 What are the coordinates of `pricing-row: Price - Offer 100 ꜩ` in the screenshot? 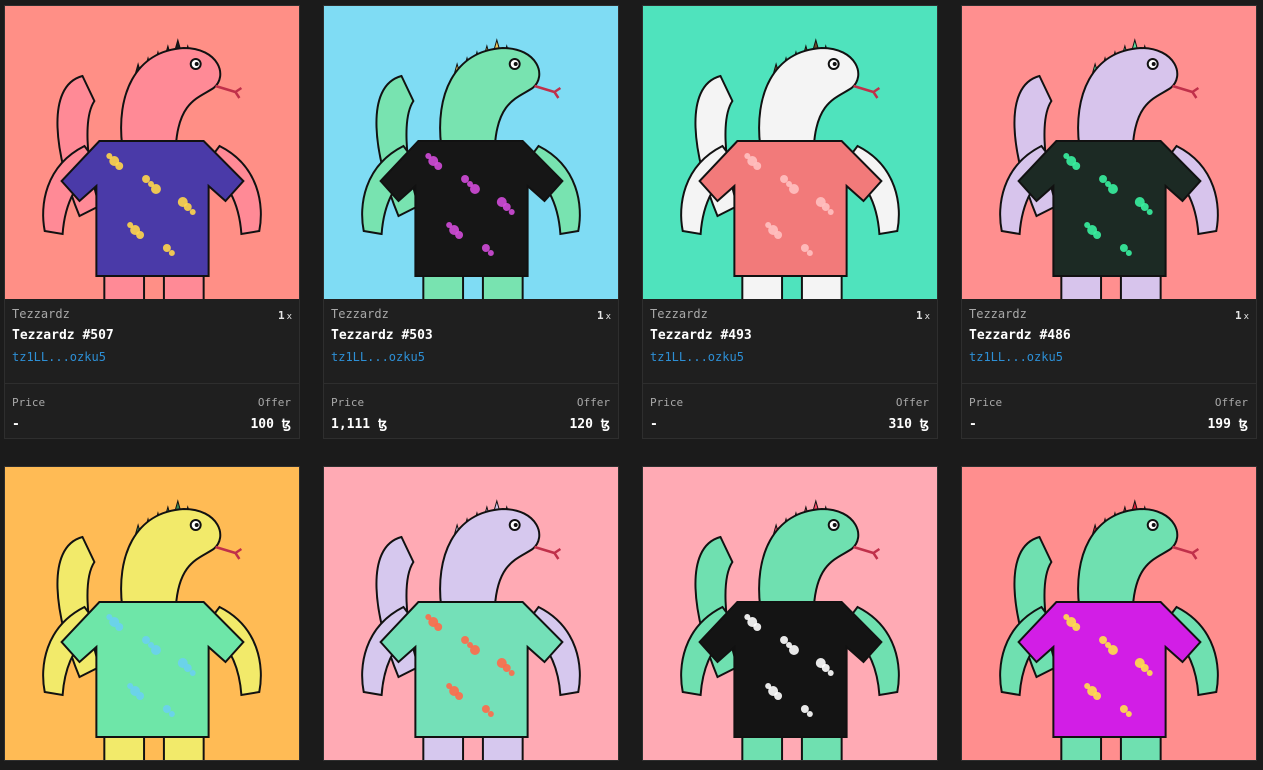 It's located at (152, 410).